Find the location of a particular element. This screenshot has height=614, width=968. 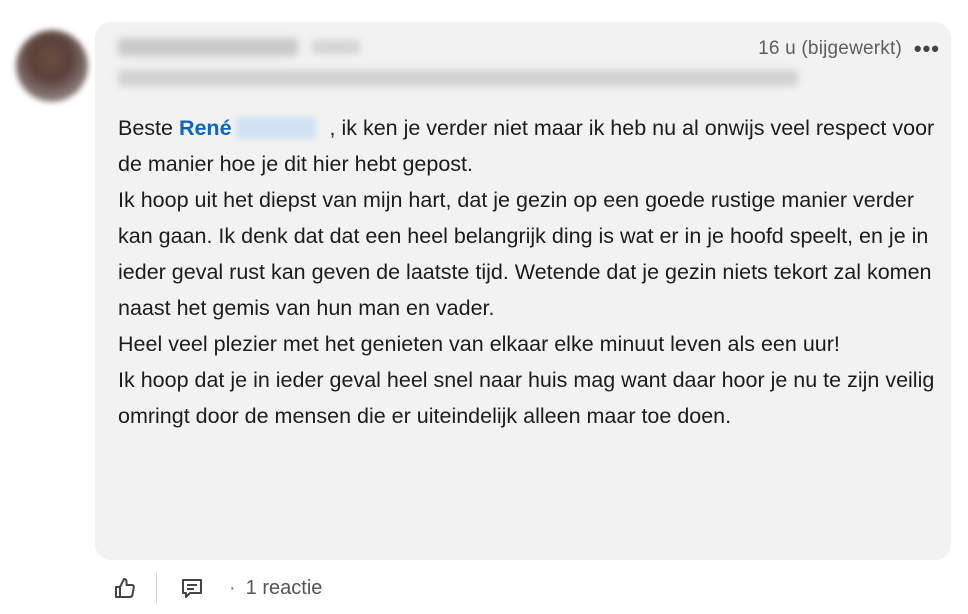

comment-actions: · 1 reactie is located at coordinates (217, 588).